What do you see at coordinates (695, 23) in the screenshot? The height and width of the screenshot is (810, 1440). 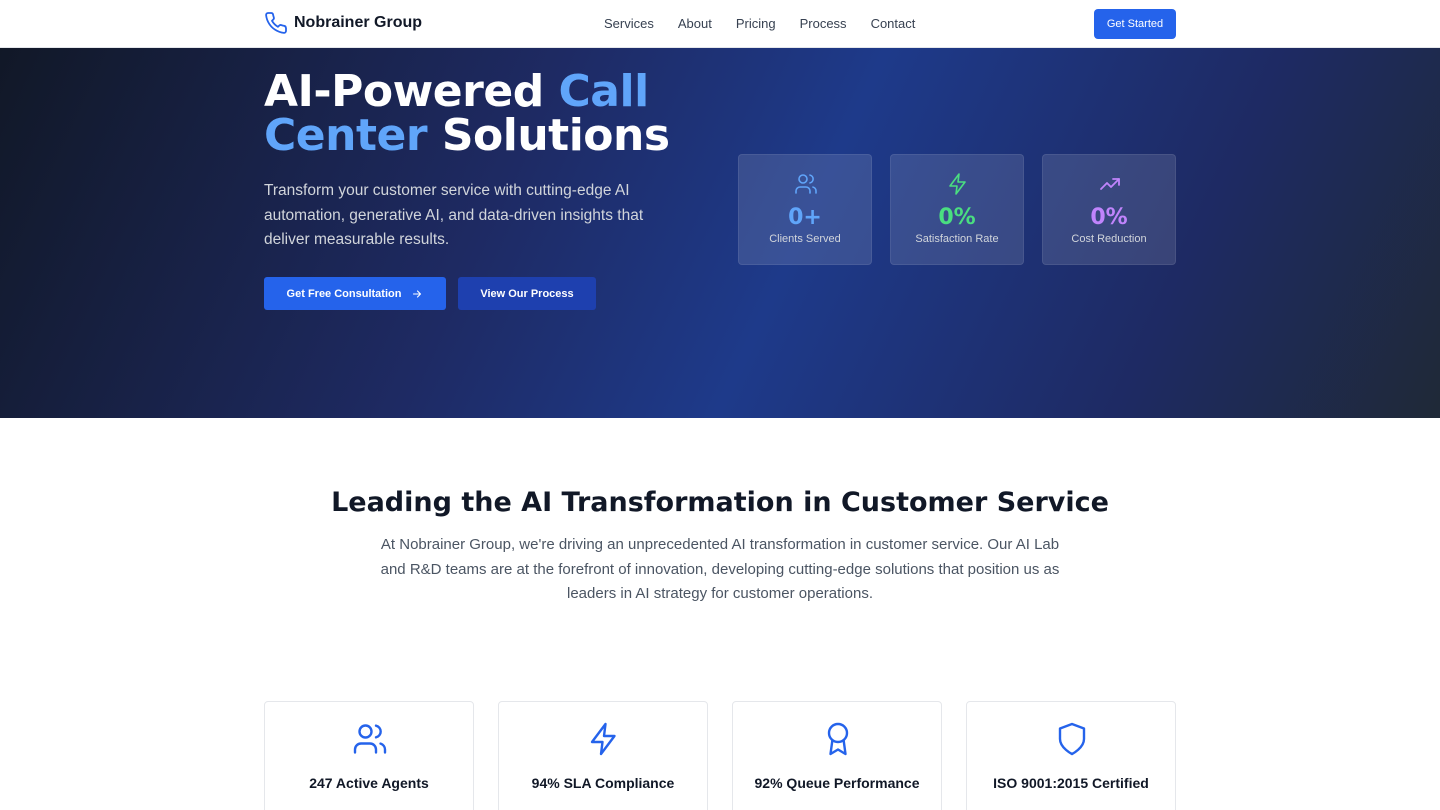 I see `nav-link-about: About` at bounding box center [695, 23].